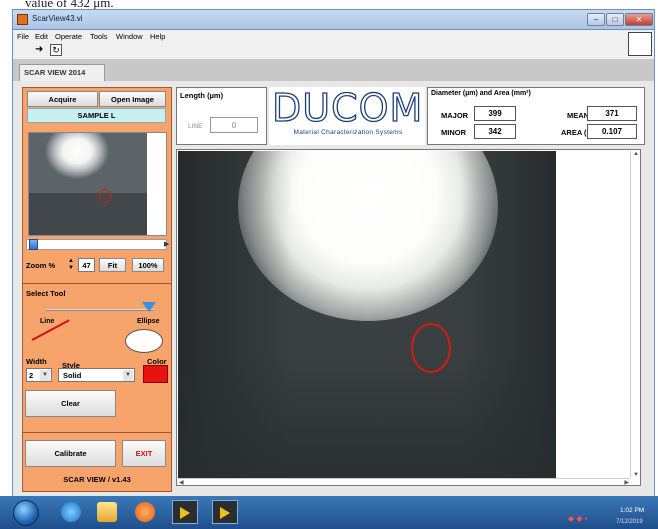 Image resolution: width=658 pixels, height=529 pixels. I want to click on window-title: ScarView43.vi, so click(57, 18).